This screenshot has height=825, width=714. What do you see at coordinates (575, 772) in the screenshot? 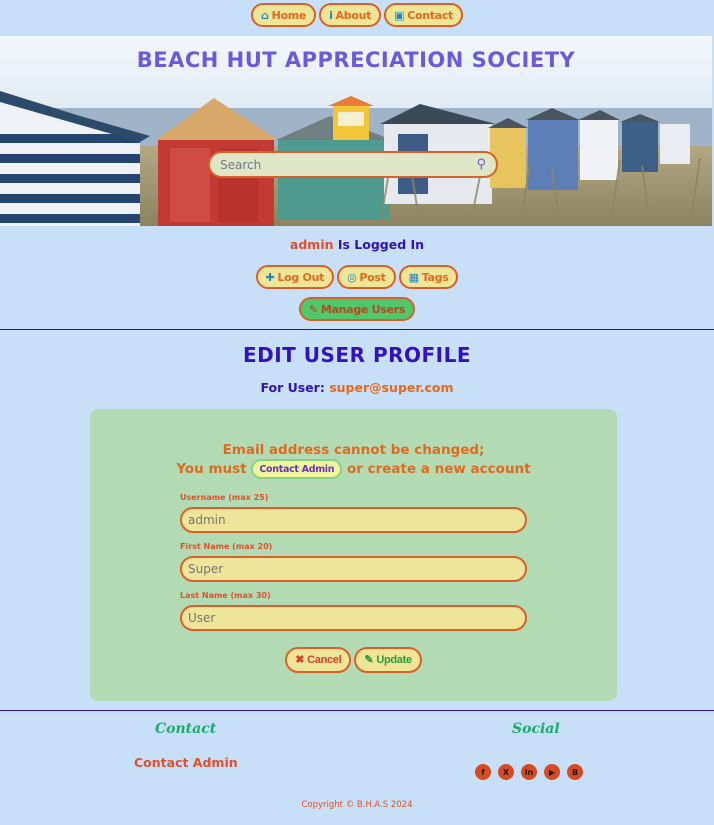
I see `blogger-icon: B` at bounding box center [575, 772].